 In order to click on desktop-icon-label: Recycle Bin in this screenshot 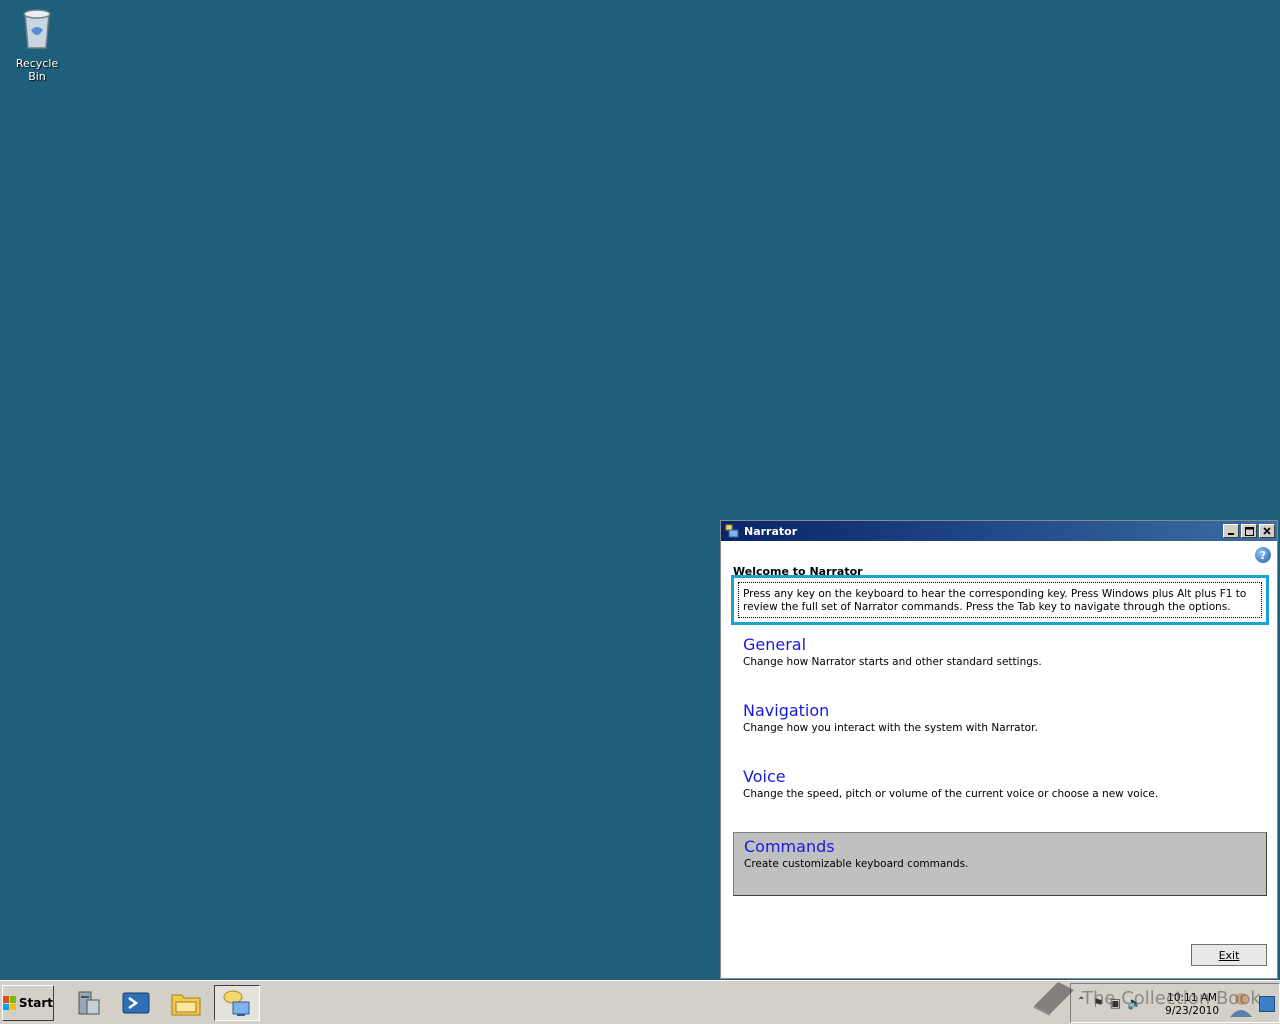, I will do `click(37, 70)`.